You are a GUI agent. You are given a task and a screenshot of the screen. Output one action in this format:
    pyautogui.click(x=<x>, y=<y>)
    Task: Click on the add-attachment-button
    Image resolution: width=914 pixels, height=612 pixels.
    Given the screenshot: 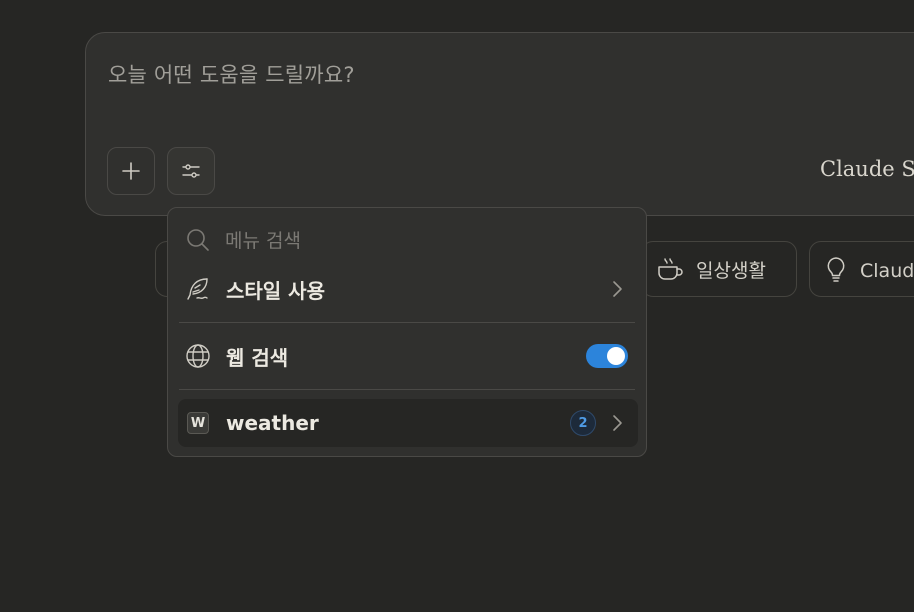 What is the action you would take?
    pyautogui.click(x=131, y=171)
    